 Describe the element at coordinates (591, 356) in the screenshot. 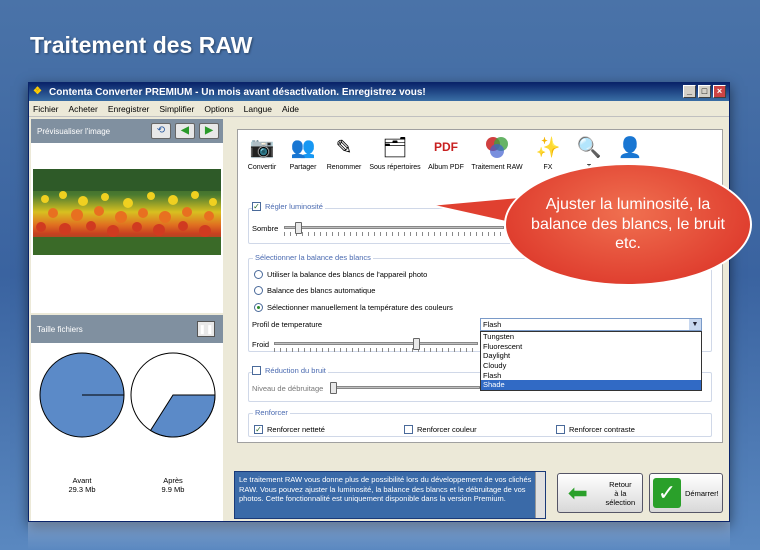

I see `dropdown-option: Daylight` at that location.